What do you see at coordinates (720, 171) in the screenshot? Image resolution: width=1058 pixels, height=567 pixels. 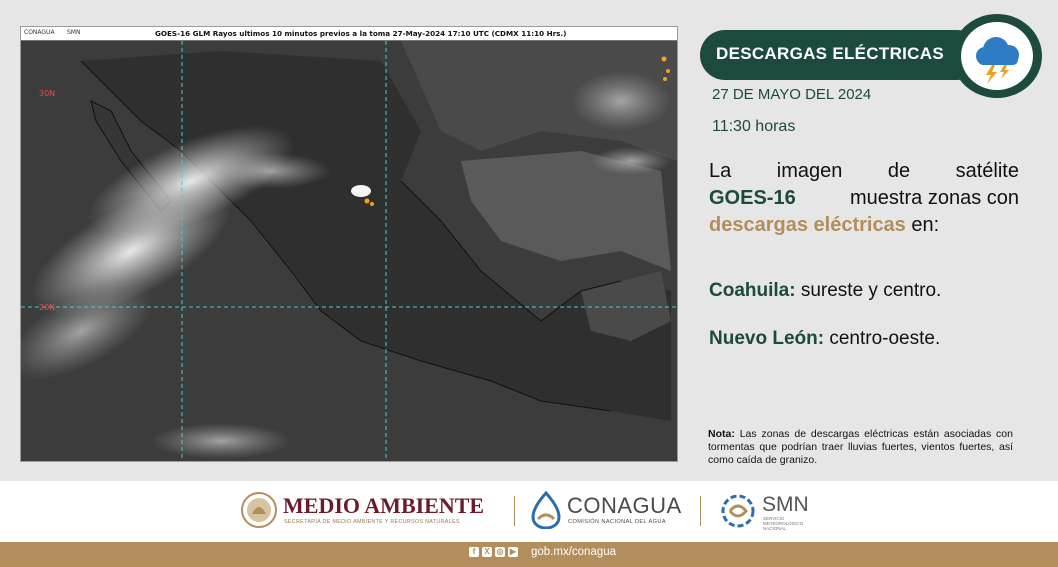 I see `word-la: La` at bounding box center [720, 171].